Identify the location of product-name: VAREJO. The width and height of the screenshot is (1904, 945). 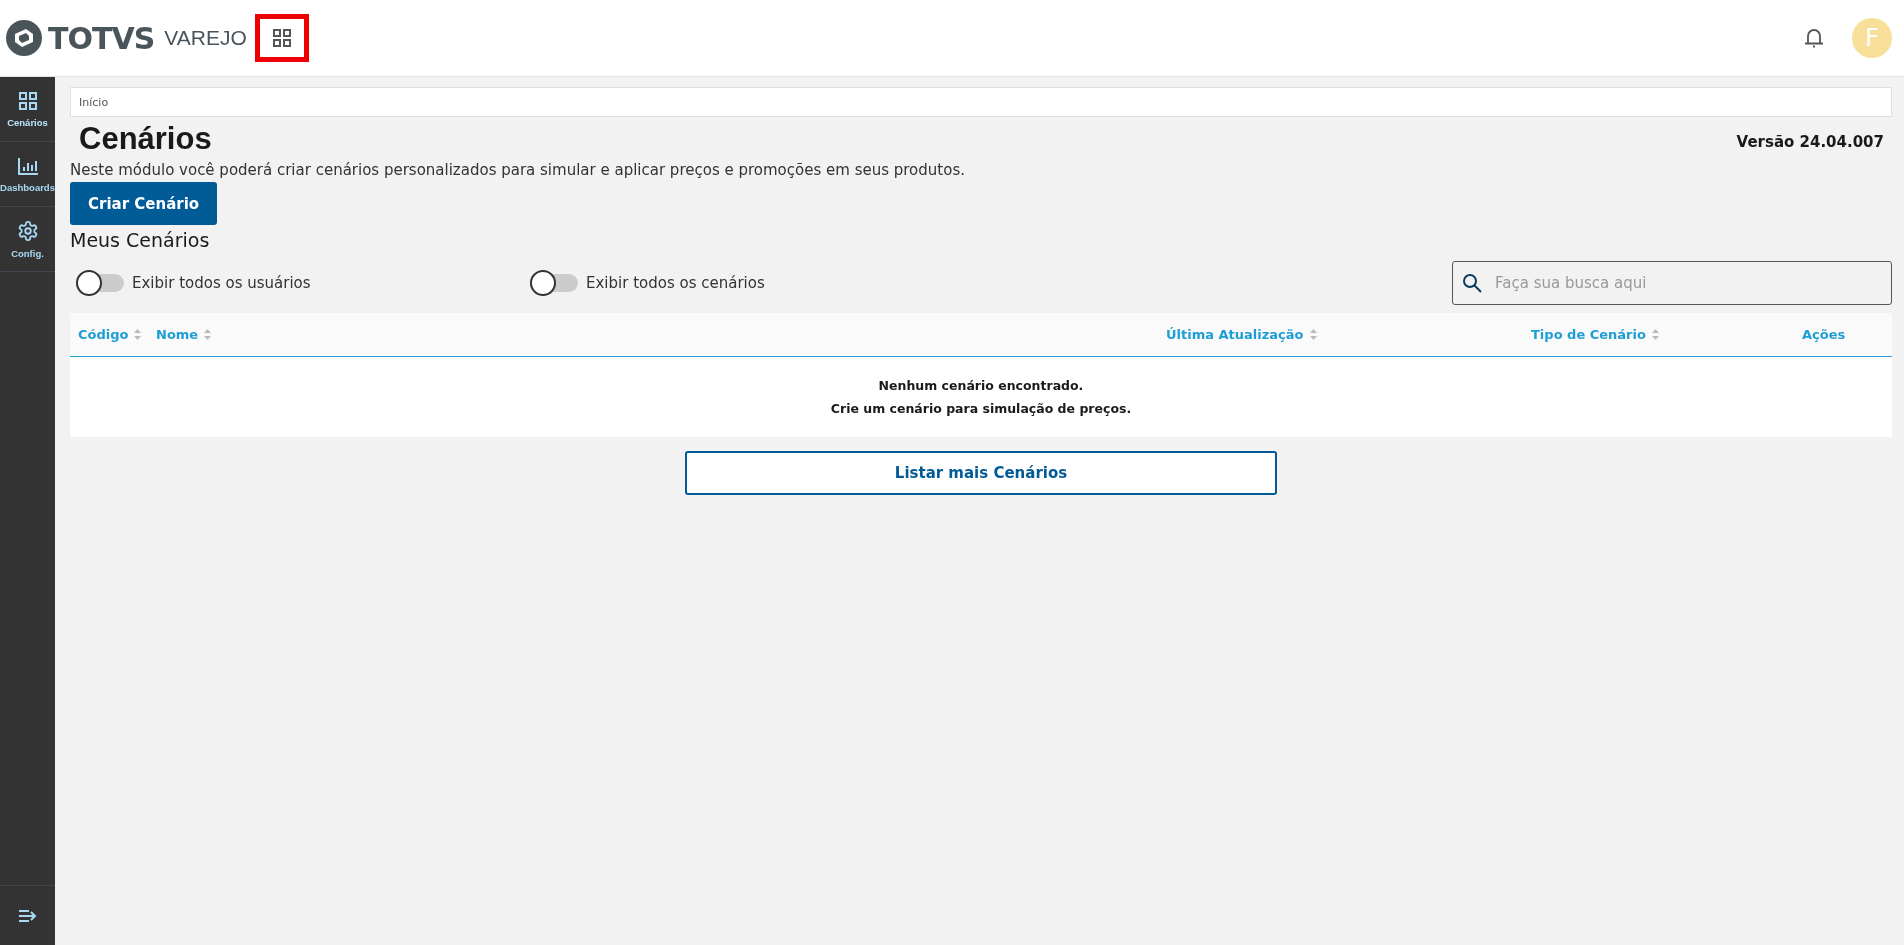
(205, 38).